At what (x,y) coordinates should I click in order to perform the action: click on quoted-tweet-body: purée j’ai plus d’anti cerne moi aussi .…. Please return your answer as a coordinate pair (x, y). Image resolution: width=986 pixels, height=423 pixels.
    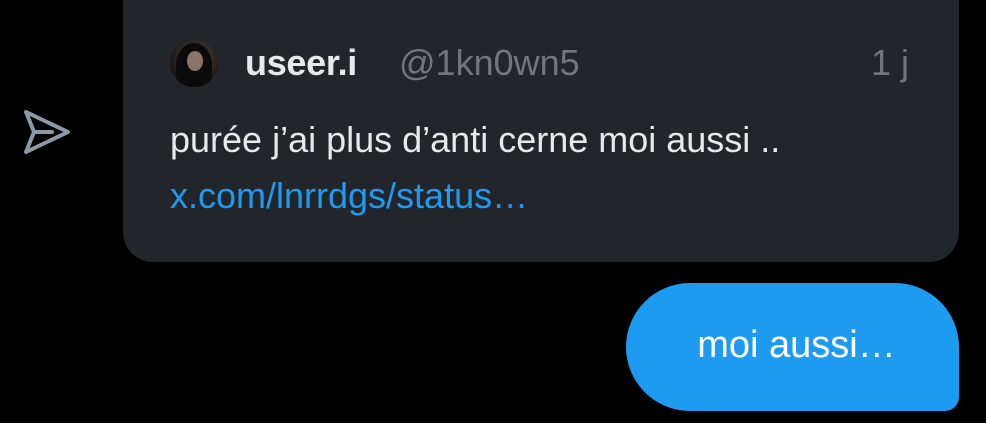
    Looking at the image, I should click on (475, 139).